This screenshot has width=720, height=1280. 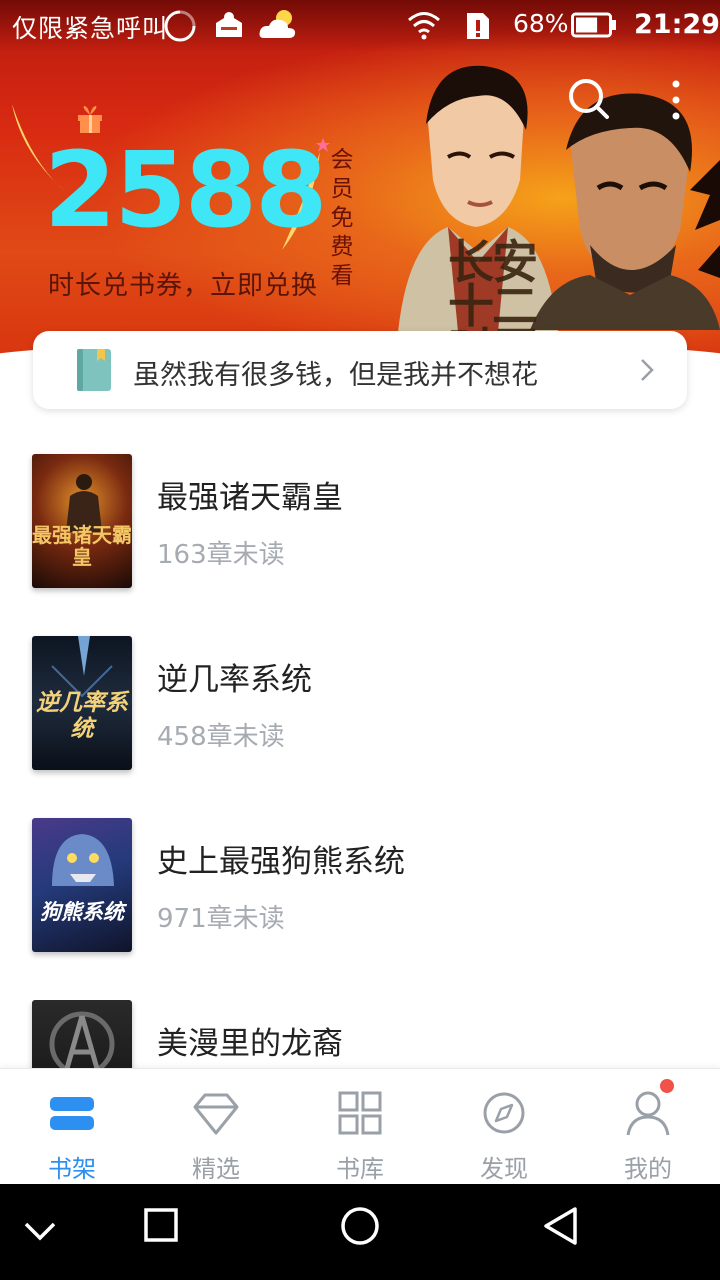 I want to click on tab-profile: 我的, so click(x=648, y=1127).